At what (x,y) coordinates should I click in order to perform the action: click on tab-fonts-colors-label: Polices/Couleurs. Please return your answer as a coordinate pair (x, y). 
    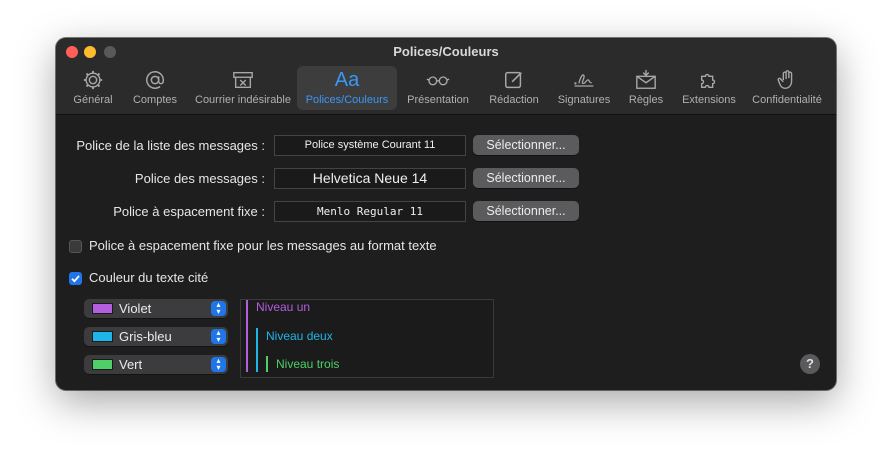
    Looking at the image, I should click on (347, 100).